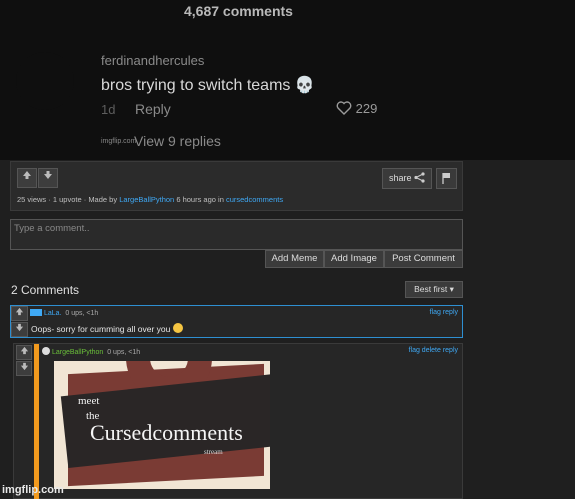  I want to click on image-stream-text: stream, so click(213, 452).